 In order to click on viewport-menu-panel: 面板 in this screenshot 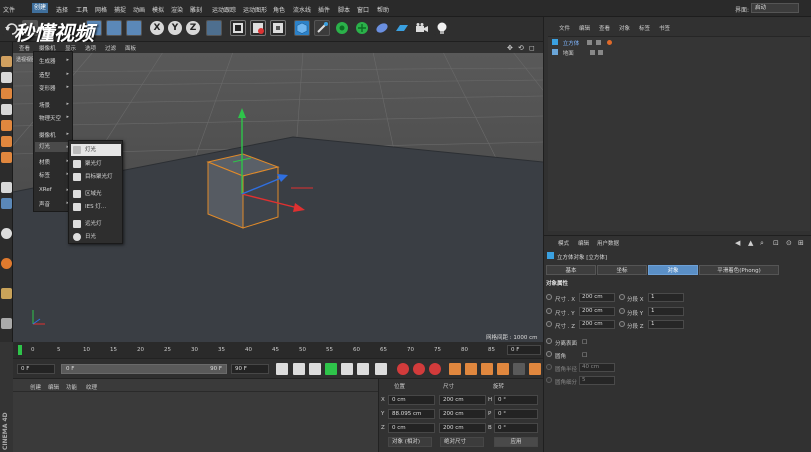, I will do `click(130, 48)`.